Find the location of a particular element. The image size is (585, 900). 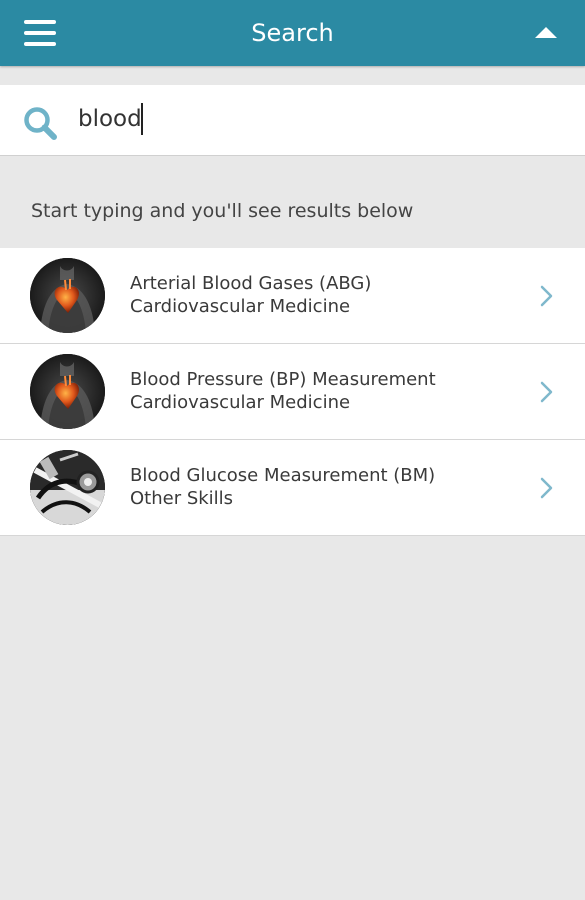

app-header: Search is located at coordinates (292, 33).